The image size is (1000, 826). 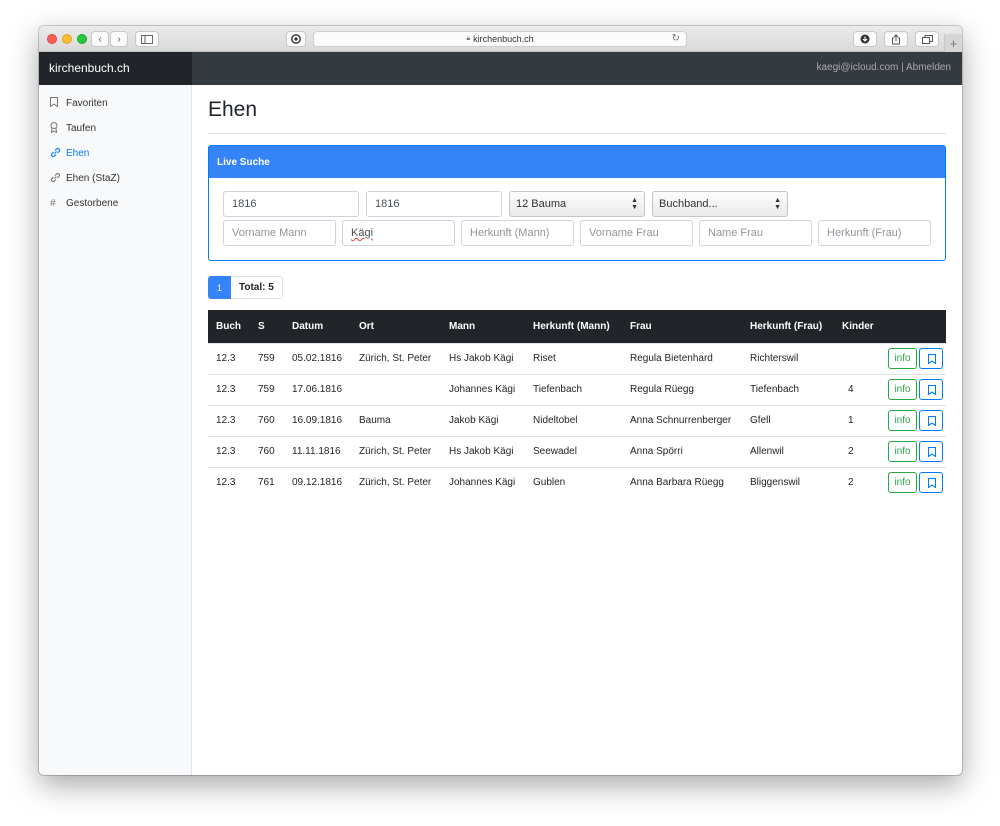 I want to click on name-frau-input: Name Frau, so click(x=755, y=233).